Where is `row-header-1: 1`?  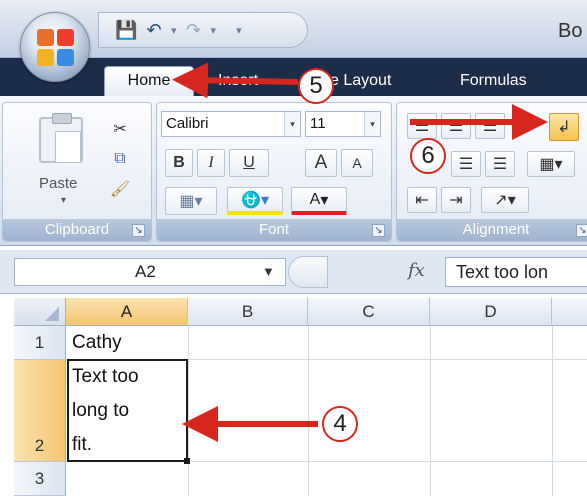 row-header-1: 1 is located at coordinates (40, 343).